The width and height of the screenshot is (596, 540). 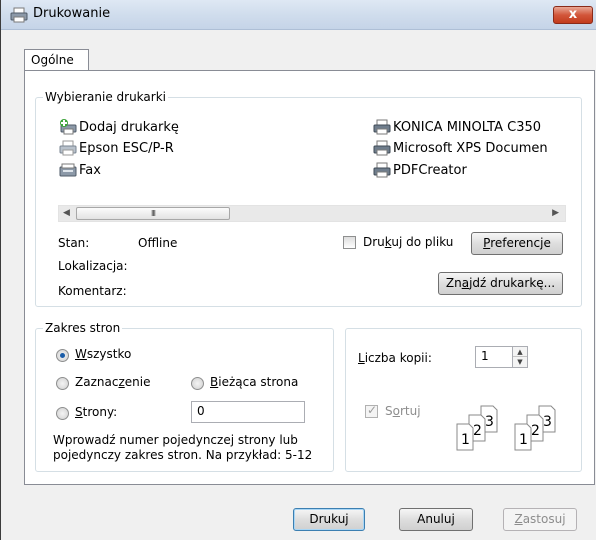 I want to click on button-label: Zn, so click(x=453, y=283).